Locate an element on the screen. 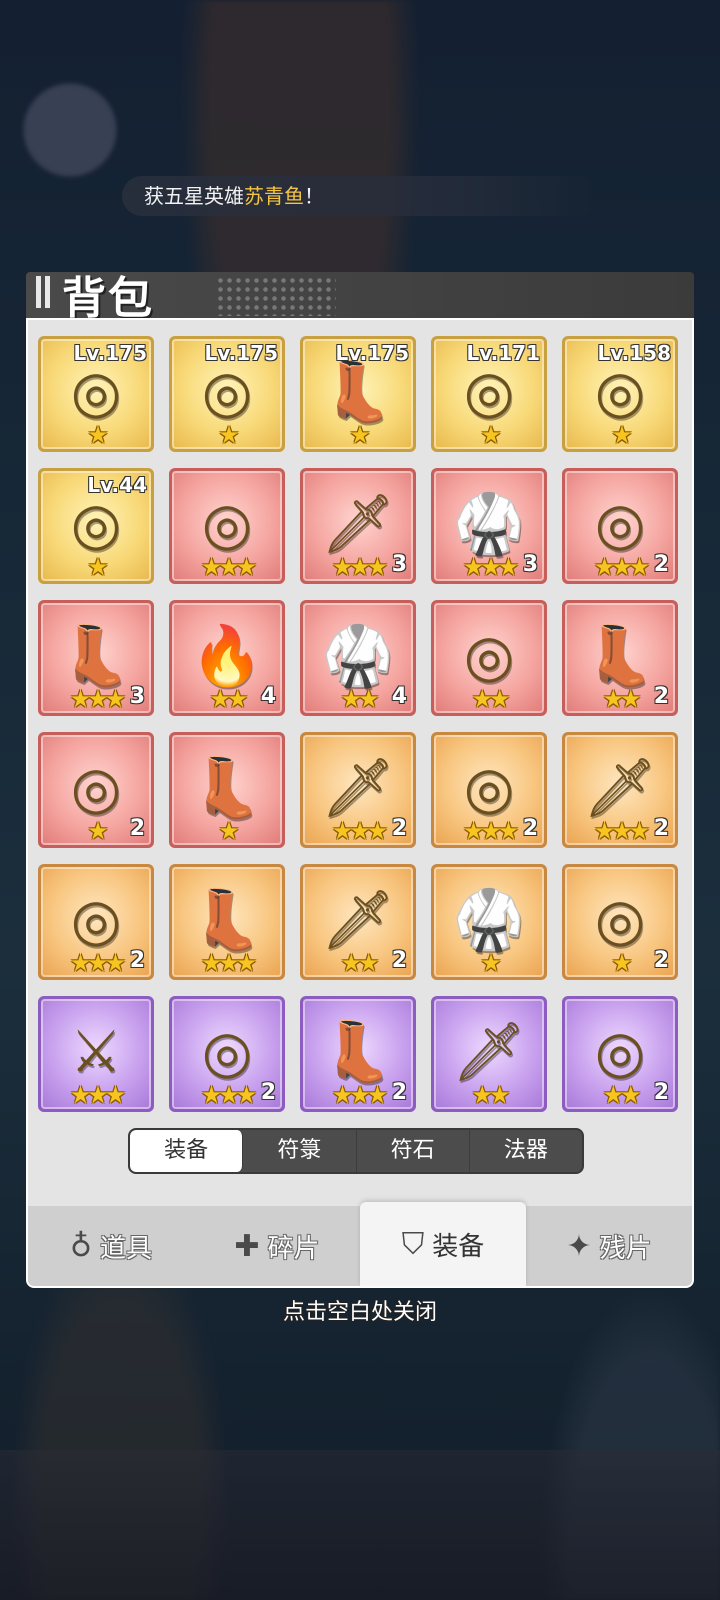 This screenshot has width=720, height=1600. subtab-1: 符箓 is located at coordinates (300, 1151).